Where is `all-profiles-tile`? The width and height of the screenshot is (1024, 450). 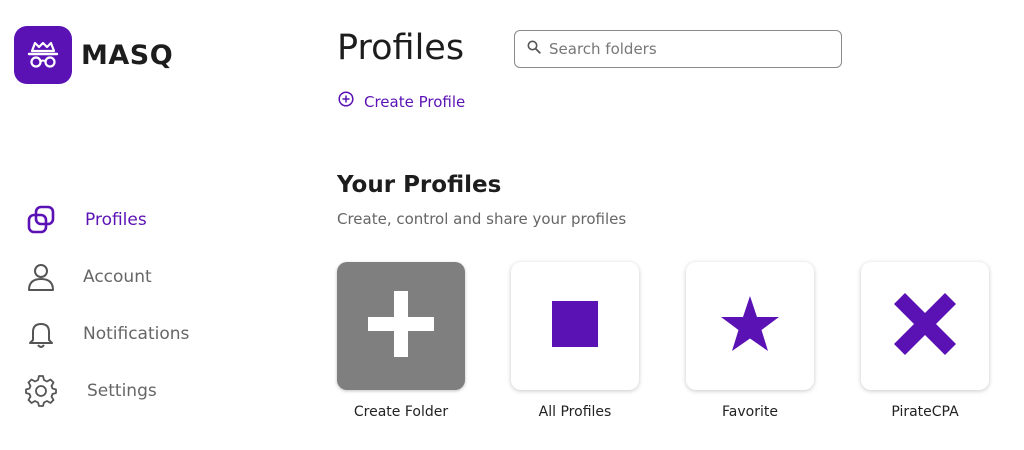
all-profiles-tile is located at coordinates (575, 326).